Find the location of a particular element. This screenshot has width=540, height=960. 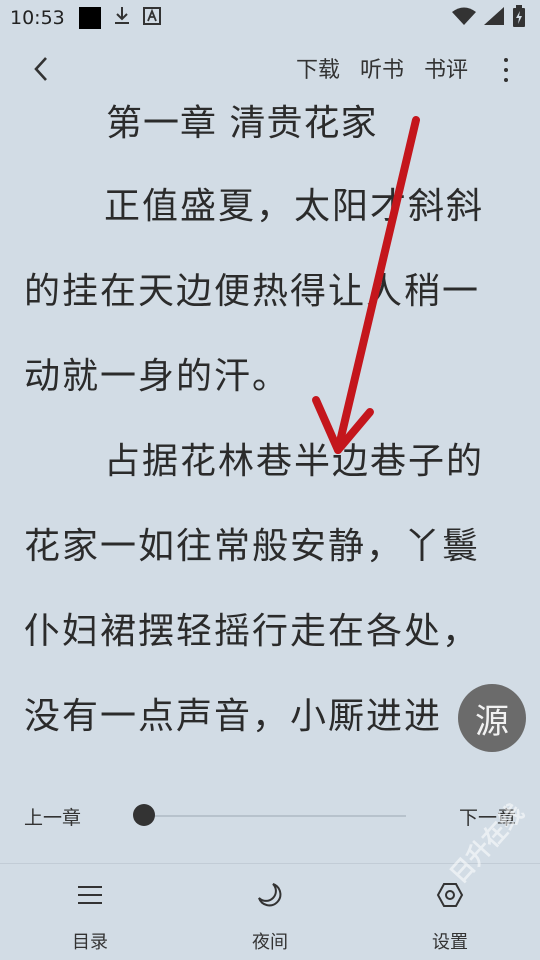

tab-label: 夜间 is located at coordinates (270, 942).